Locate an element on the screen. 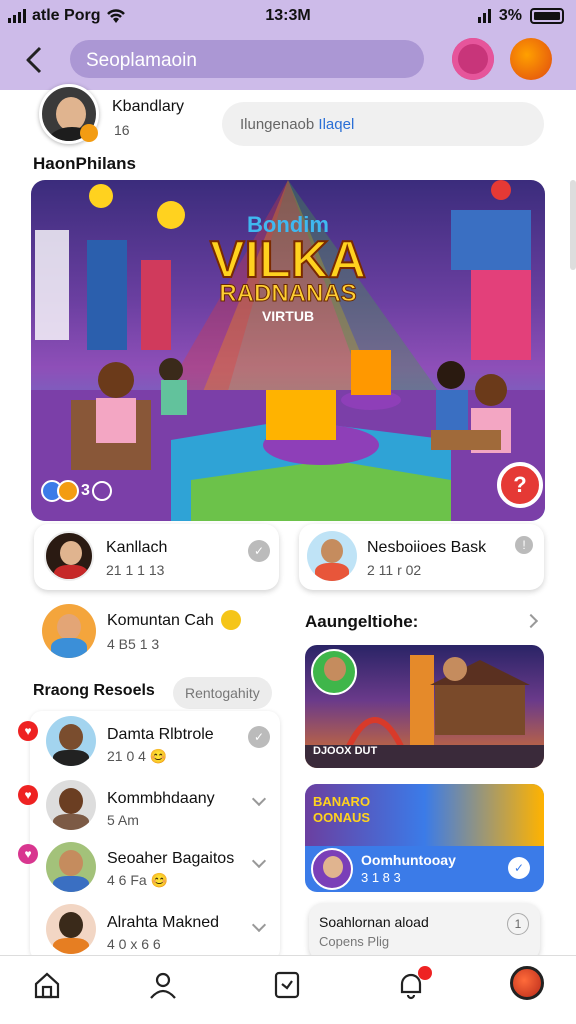 The width and height of the screenshot is (576, 1024). hero-title-sub: RADNANAS is located at coordinates (288, 294).